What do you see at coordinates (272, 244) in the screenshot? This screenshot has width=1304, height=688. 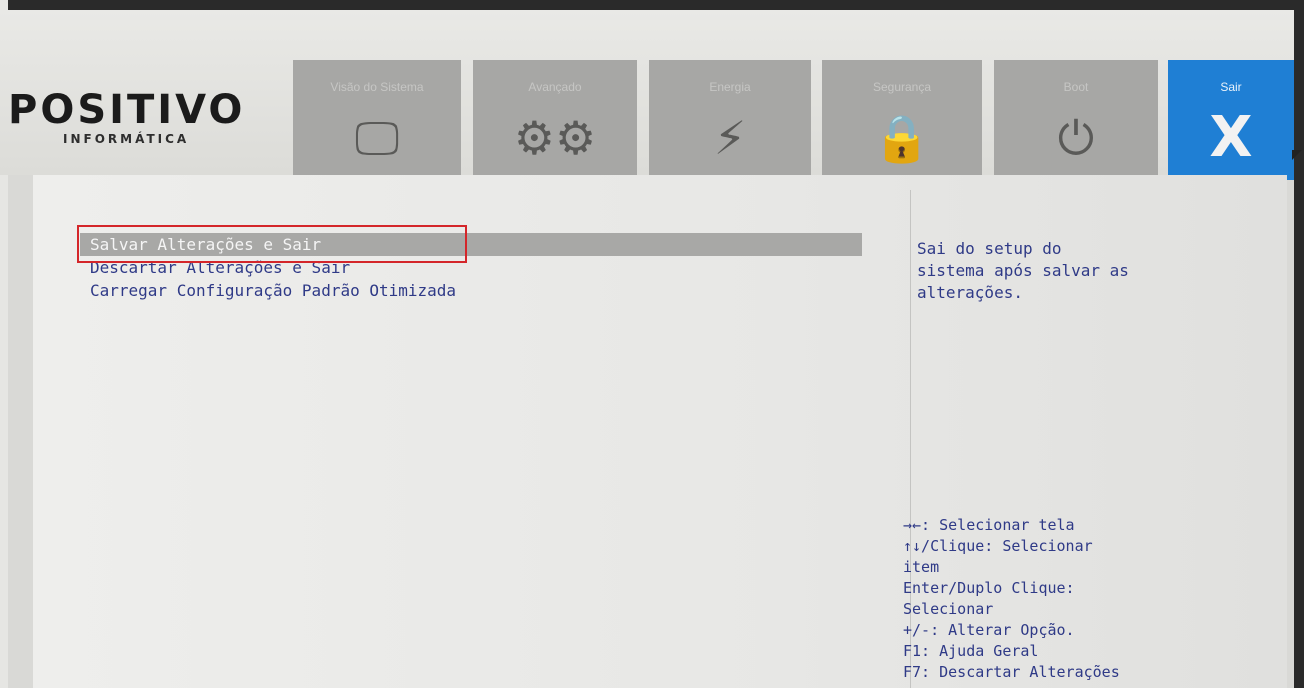 I see `annotation-highlight-box` at bounding box center [272, 244].